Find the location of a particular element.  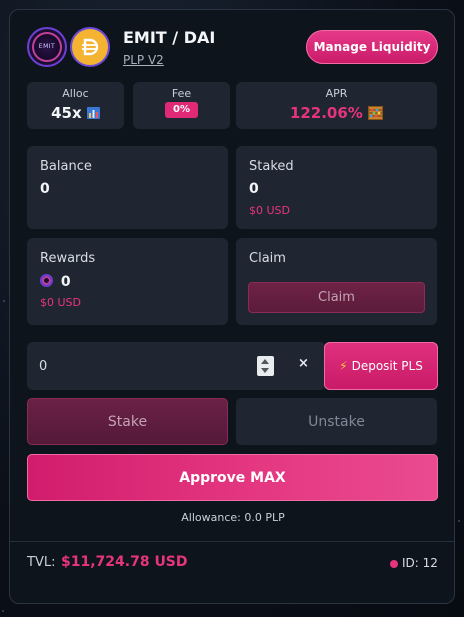

amount-input is located at coordinates (139, 366).